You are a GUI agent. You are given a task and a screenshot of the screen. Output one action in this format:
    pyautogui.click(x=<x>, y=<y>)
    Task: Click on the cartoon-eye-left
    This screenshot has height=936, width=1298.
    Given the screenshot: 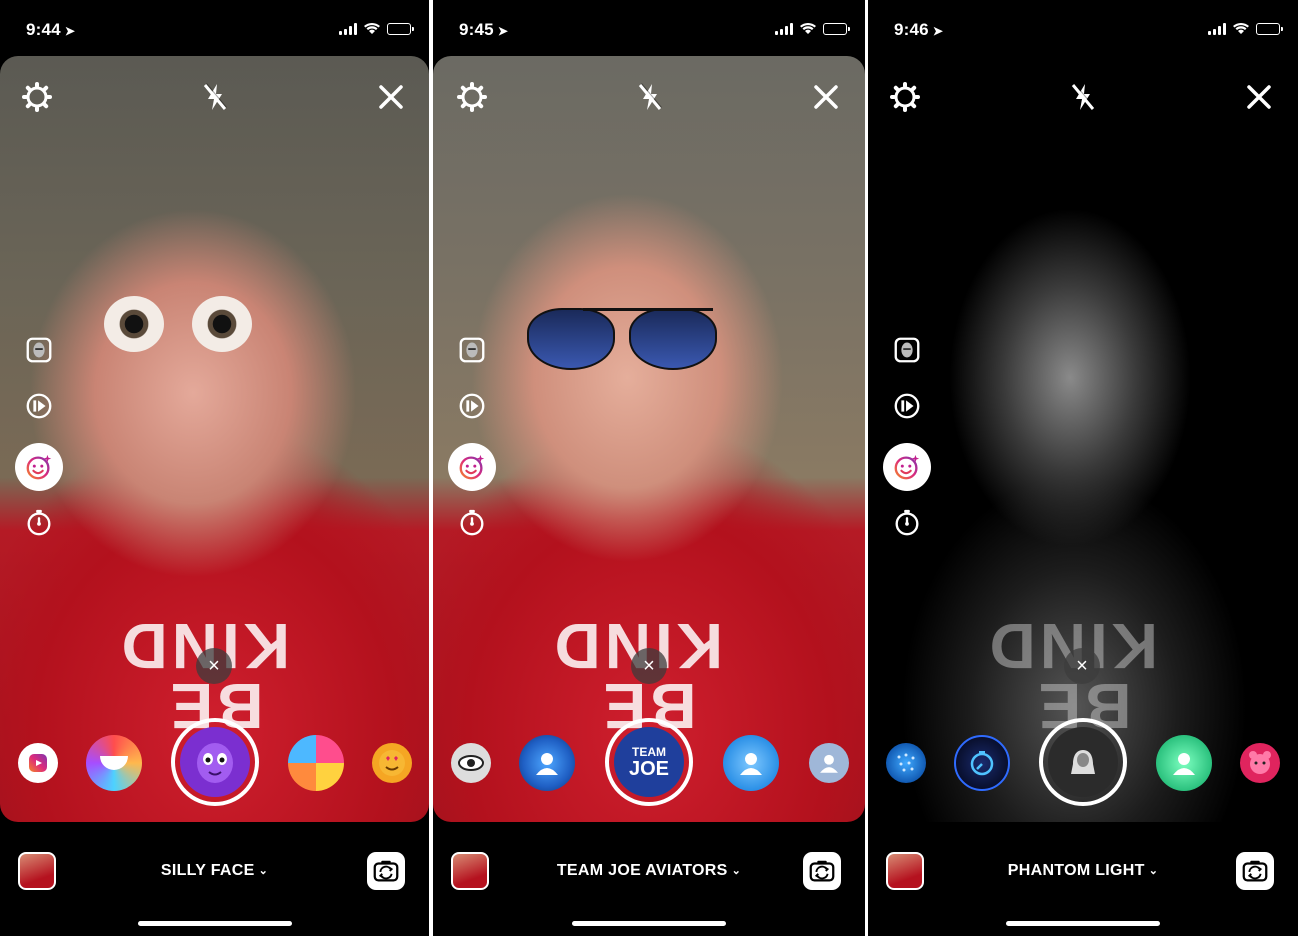 What is the action you would take?
    pyautogui.click(x=134, y=324)
    